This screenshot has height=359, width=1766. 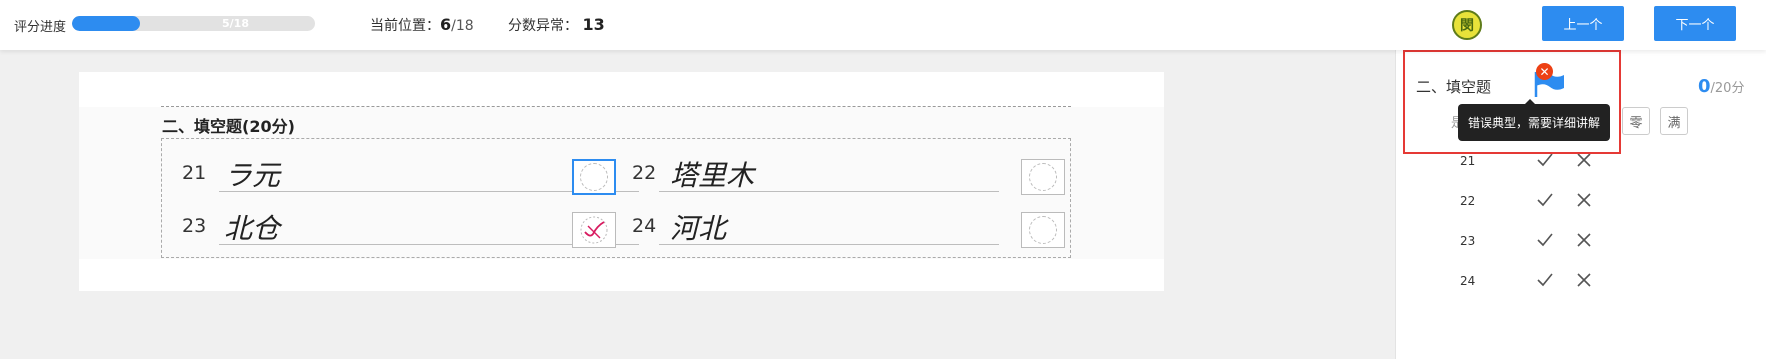 What do you see at coordinates (1468, 281) in the screenshot?
I see `row-number: 24` at bounding box center [1468, 281].